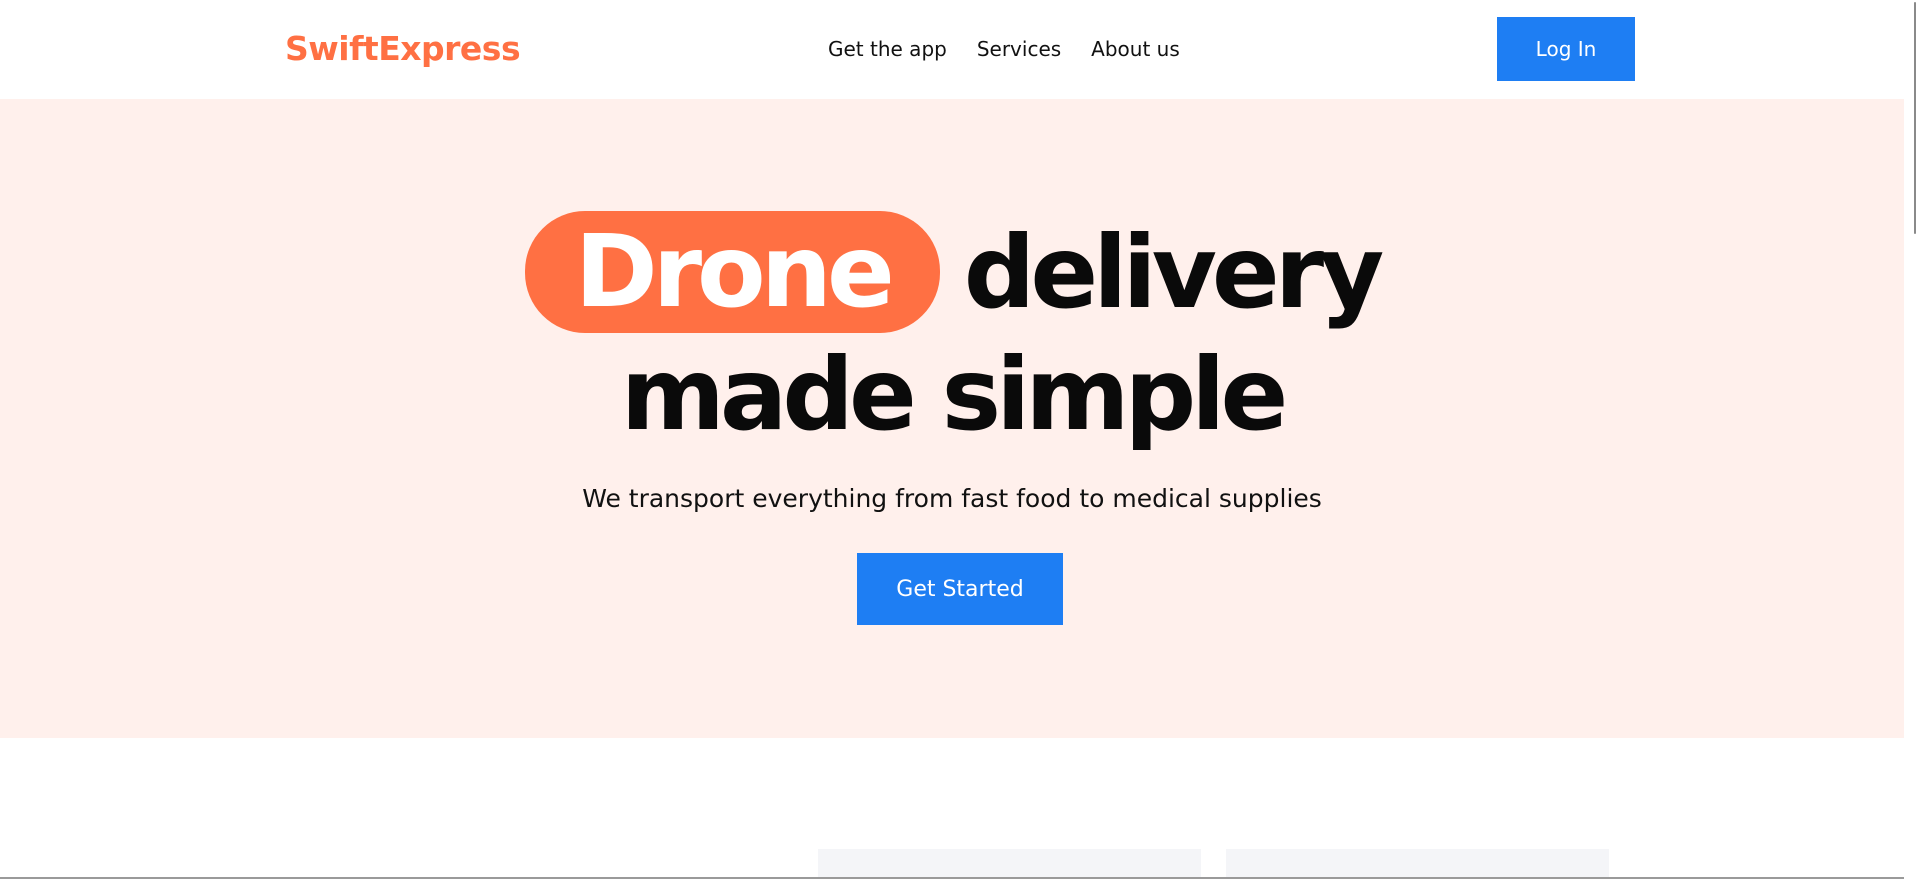 Image resolution: width=1920 pixels, height=879 pixels. I want to click on nav-link-about-us: About us, so click(1135, 49).